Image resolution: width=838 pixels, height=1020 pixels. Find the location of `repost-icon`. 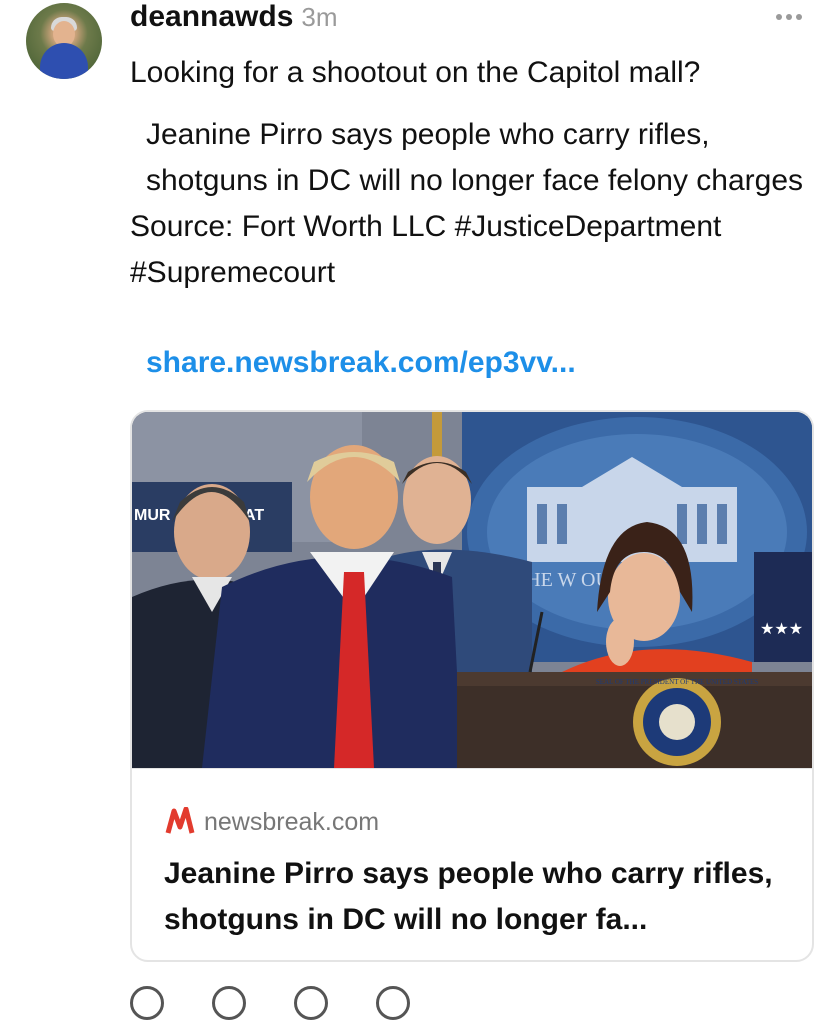

repost-icon is located at coordinates (311, 1003).